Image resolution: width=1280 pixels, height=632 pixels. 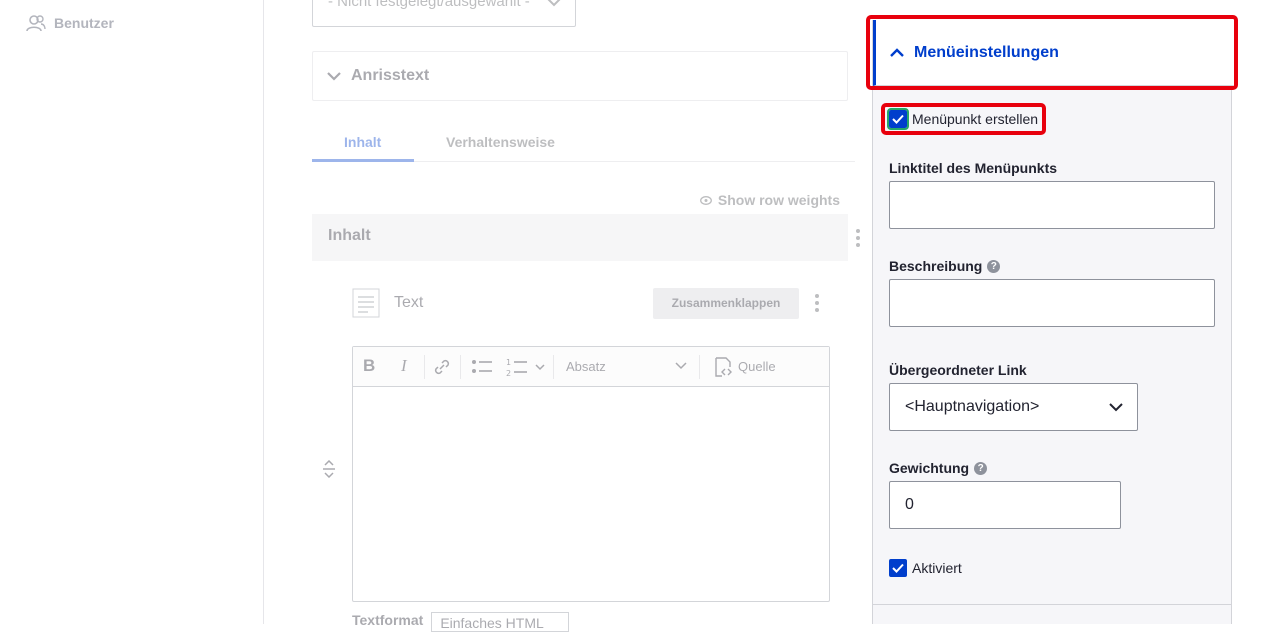 I want to click on menu-settings-title: Menüeinstellungen, so click(x=986, y=52).